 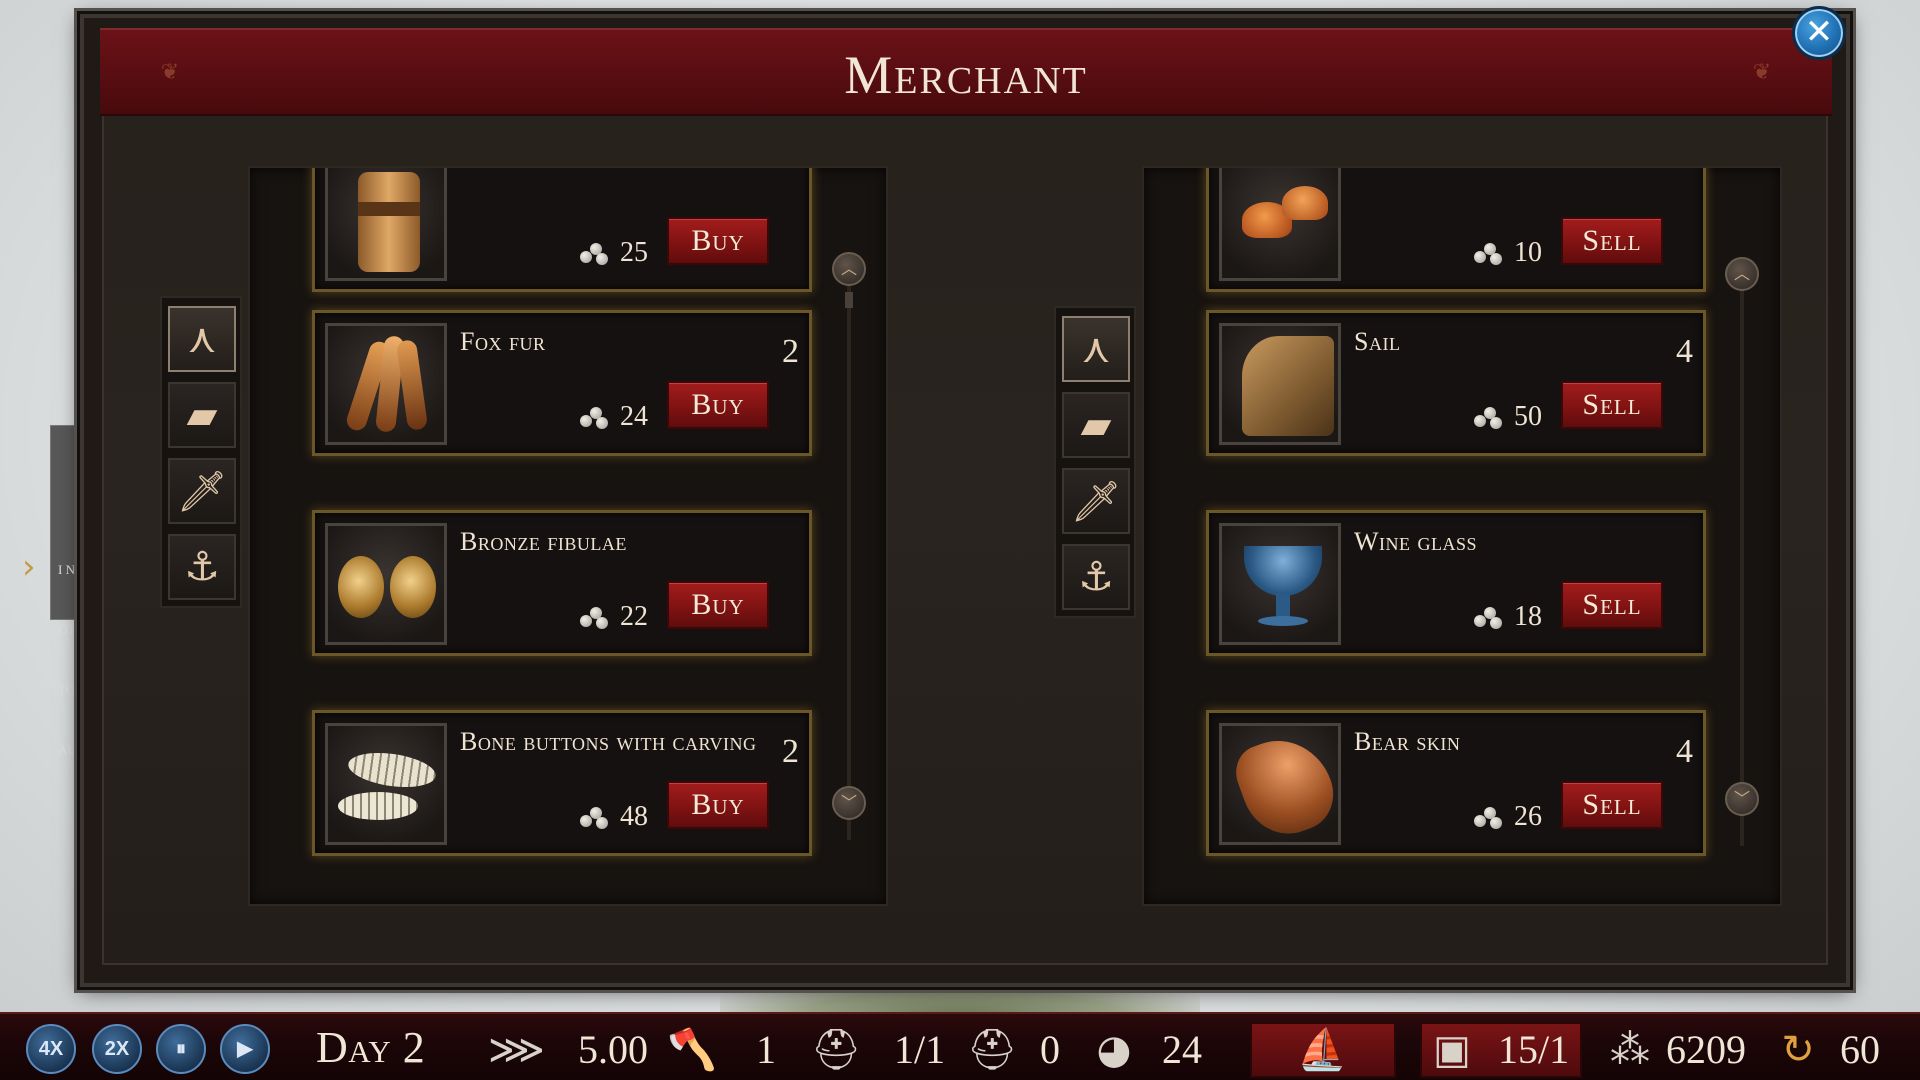 What do you see at coordinates (1508, 817) in the screenshot?
I see `item-price: 26` at bounding box center [1508, 817].